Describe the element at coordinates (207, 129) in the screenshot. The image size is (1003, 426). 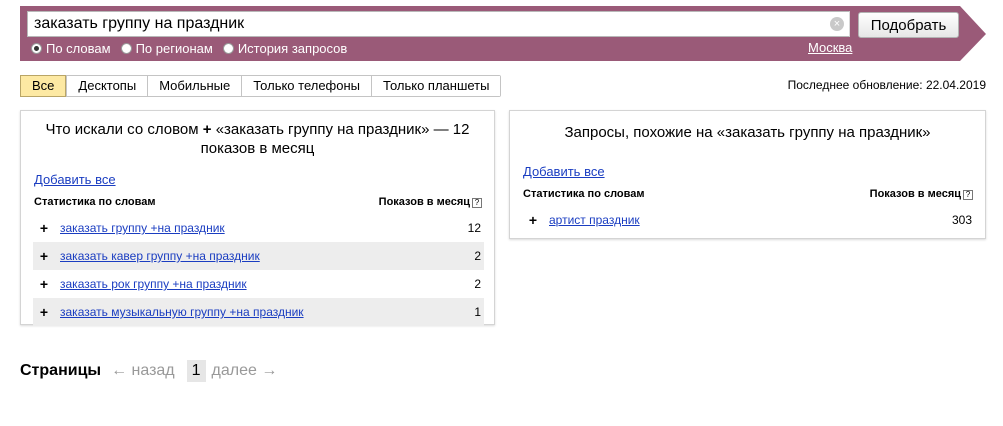
I see `plus-icon: +` at that location.